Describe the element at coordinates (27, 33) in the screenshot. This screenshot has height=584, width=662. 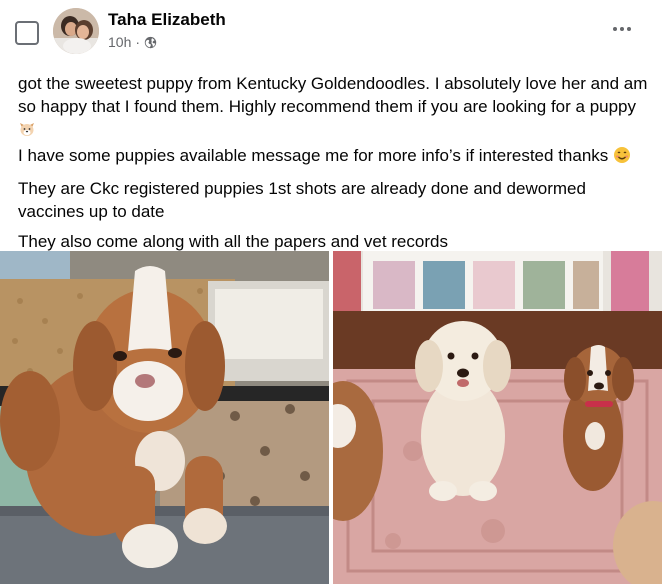
I see `select-post-checkbox` at that location.